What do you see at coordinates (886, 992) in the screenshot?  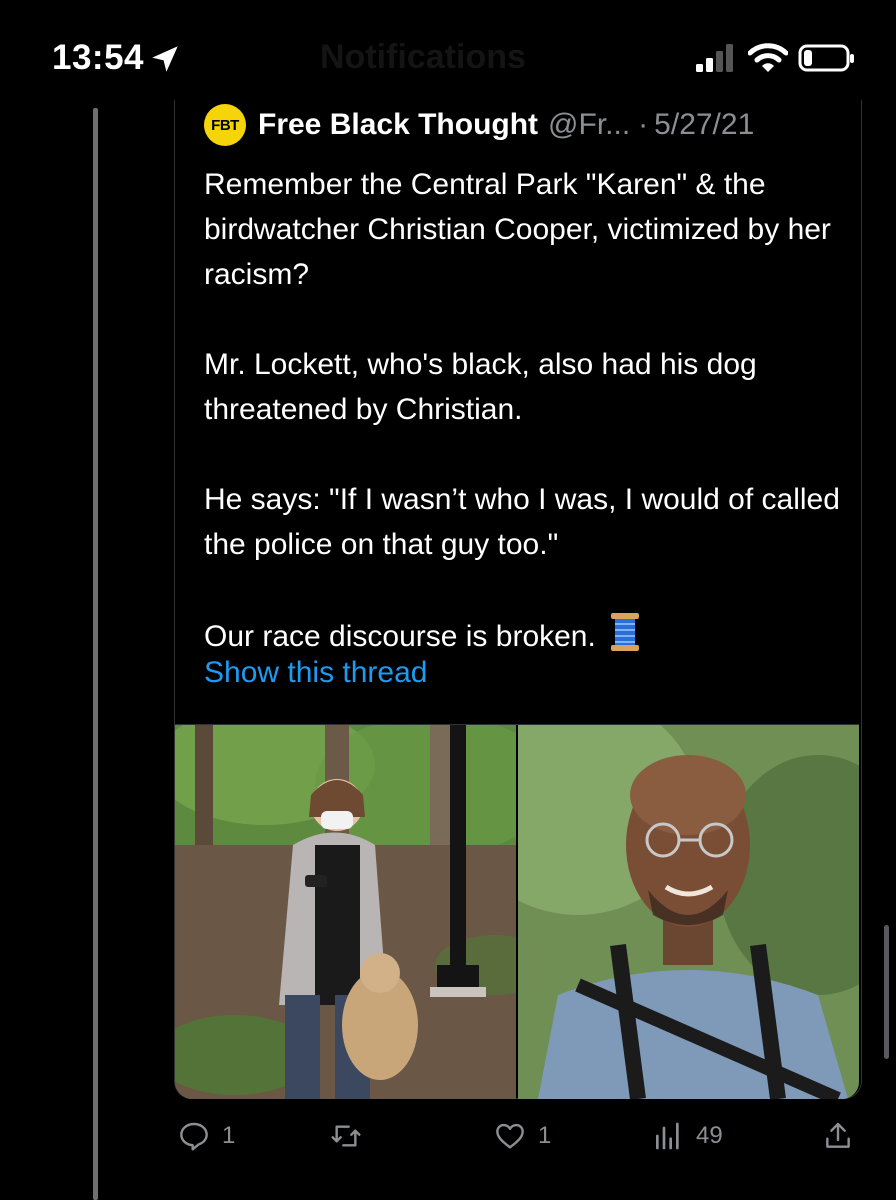 I see `scrollbar` at bounding box center [886, 992].